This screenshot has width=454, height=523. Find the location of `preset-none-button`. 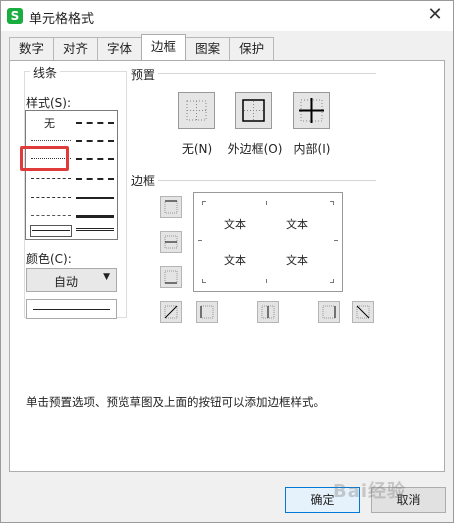

preset-none-button is located at coordinates (196, 110).